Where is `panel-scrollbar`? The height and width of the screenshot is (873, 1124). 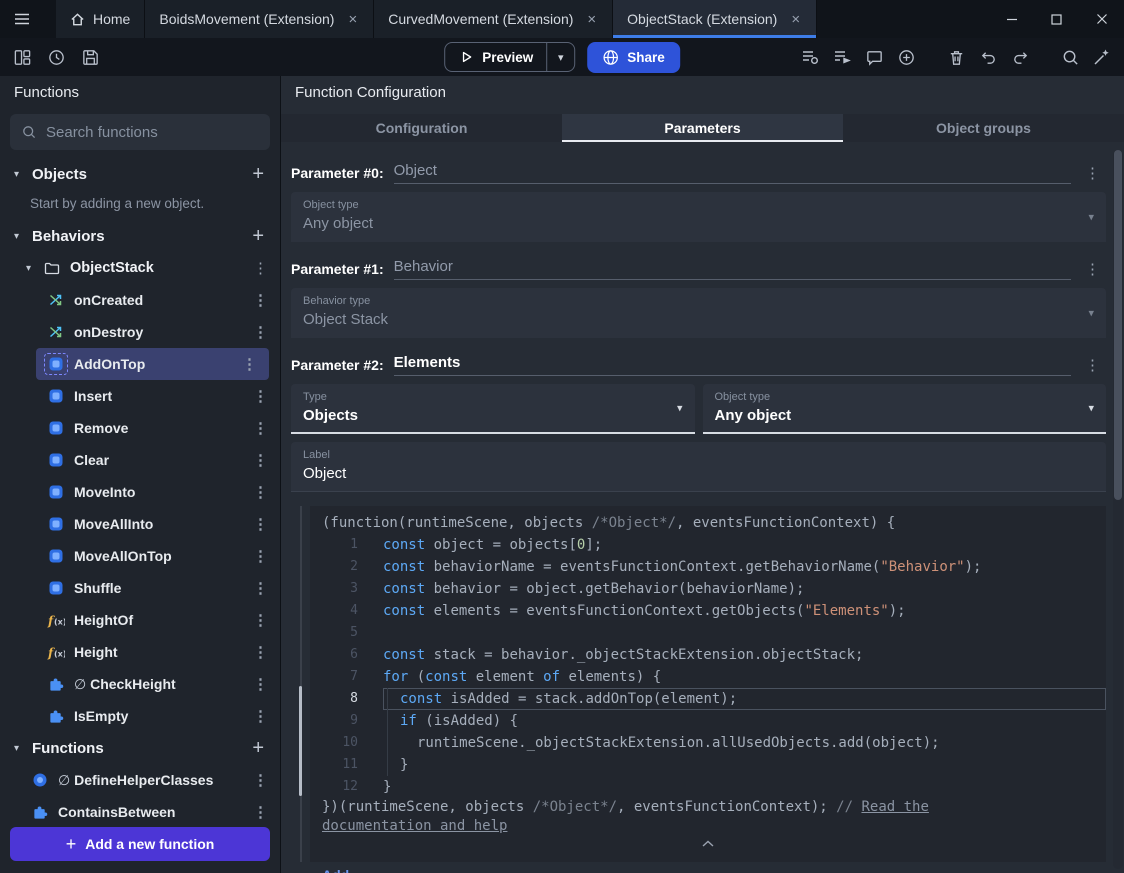
panel-scrollbar is located at coordinates (1118, 509).